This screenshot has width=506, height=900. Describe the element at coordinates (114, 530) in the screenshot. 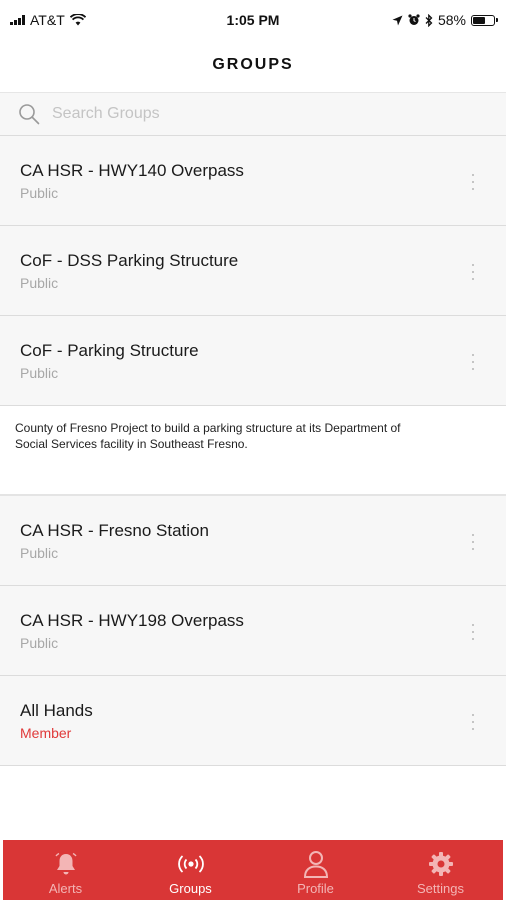

I see `group-name: CA HSR - Fresno Station` at that location.